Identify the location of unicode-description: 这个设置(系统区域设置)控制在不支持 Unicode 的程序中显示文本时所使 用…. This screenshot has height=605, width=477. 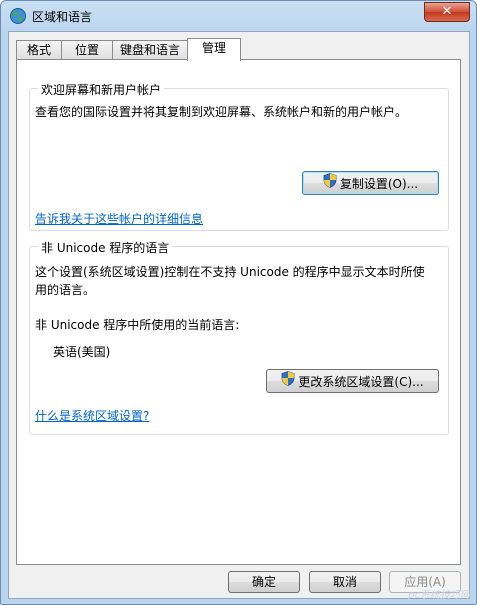
(240, 281).